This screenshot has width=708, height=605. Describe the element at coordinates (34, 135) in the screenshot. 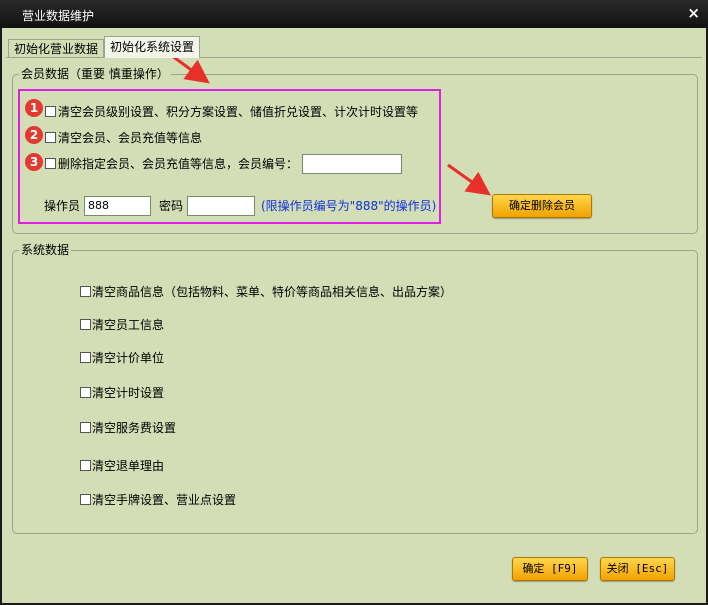

I see `badge-2: 2` at that location.